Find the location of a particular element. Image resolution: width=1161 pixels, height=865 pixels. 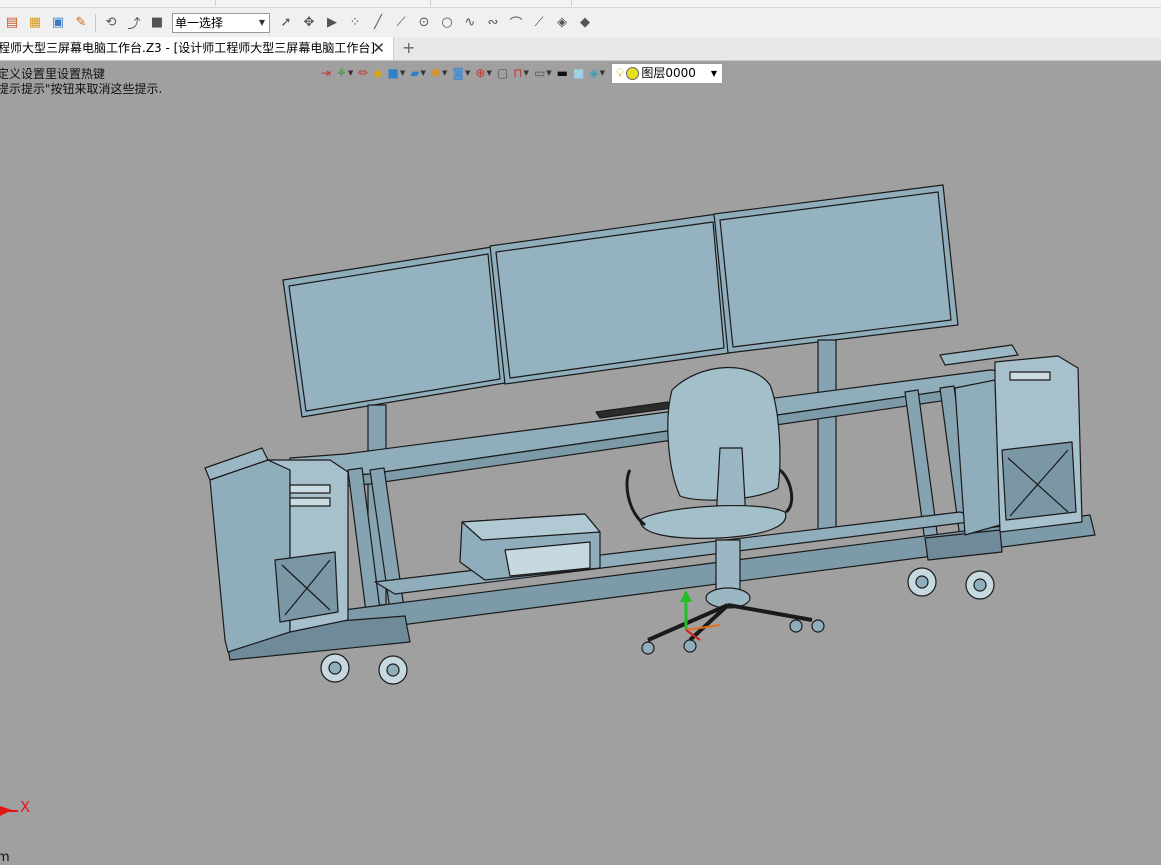

selection-mode-value: 单一选择 is located at coordinates (199, 22).